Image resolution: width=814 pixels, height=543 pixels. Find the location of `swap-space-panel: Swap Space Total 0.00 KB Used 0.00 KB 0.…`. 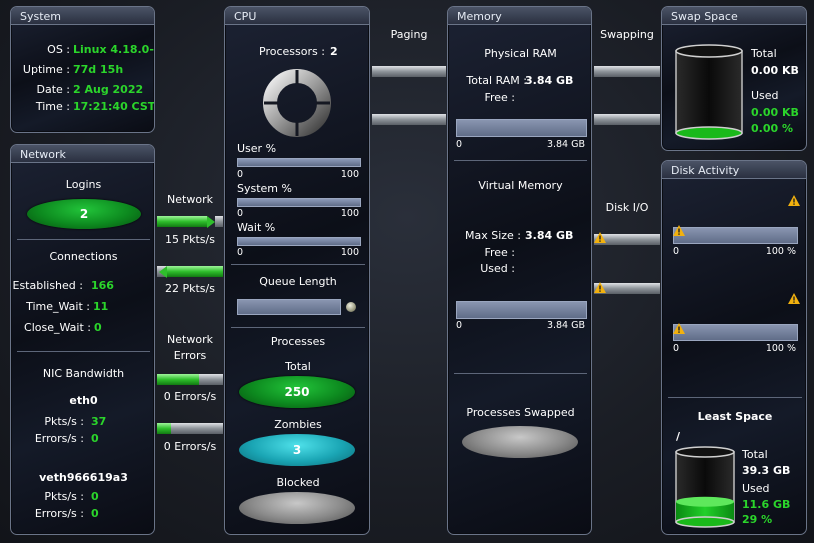

swap-space-panel: Swap Space Total 0.00 KB Used 0.00 KB 0.… is located at coordinates (734, 78).